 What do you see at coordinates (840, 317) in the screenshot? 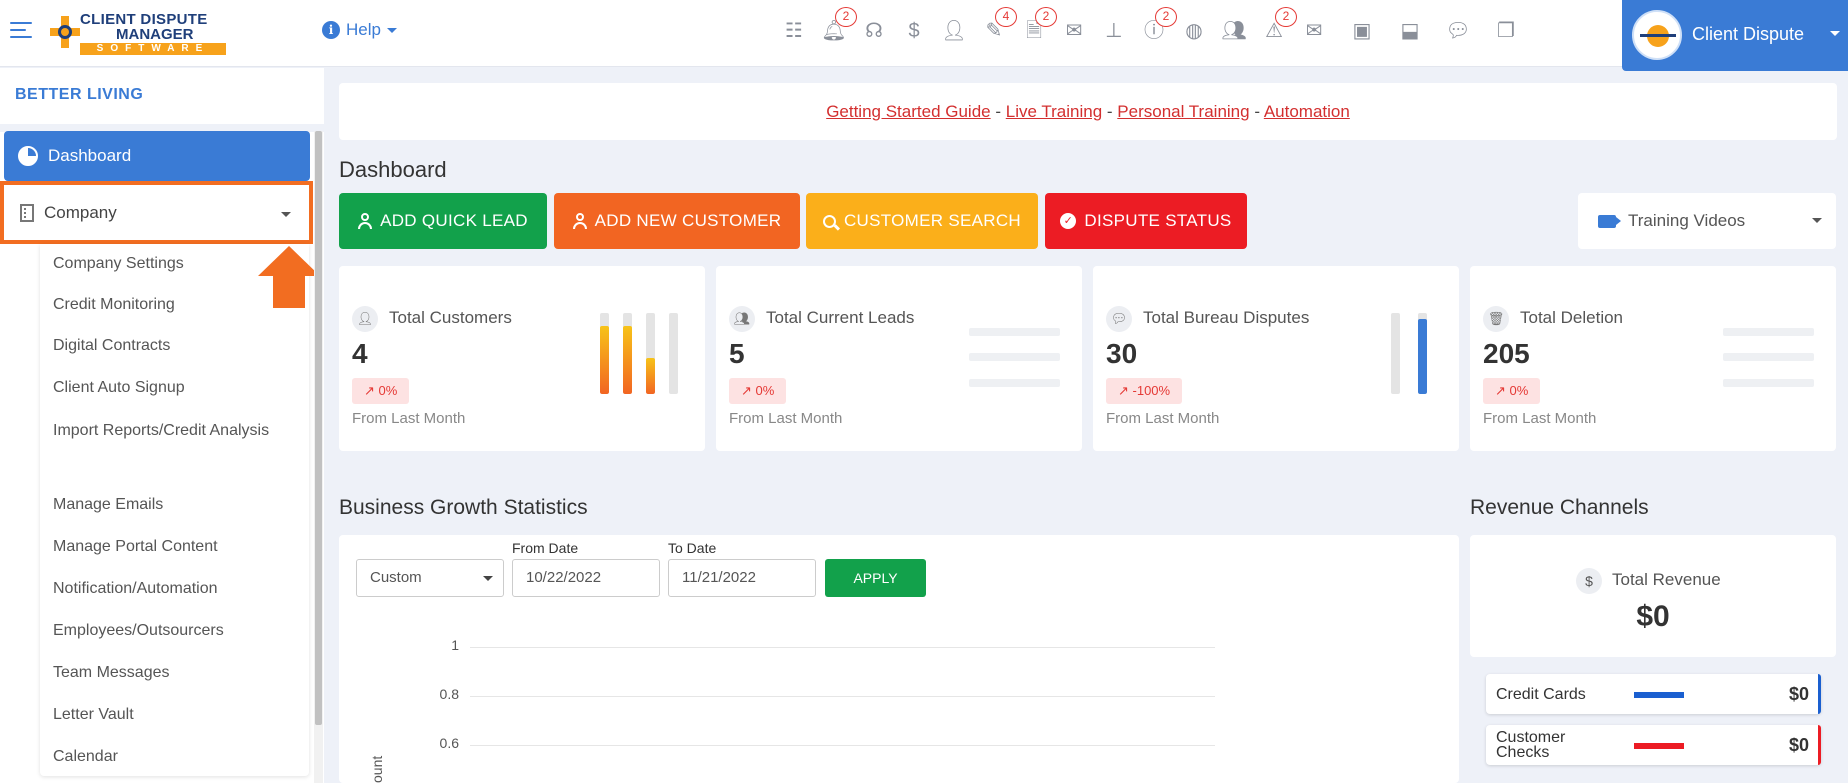
I see `stat-label: Total Current Leads` at bounding box center [840, 317].